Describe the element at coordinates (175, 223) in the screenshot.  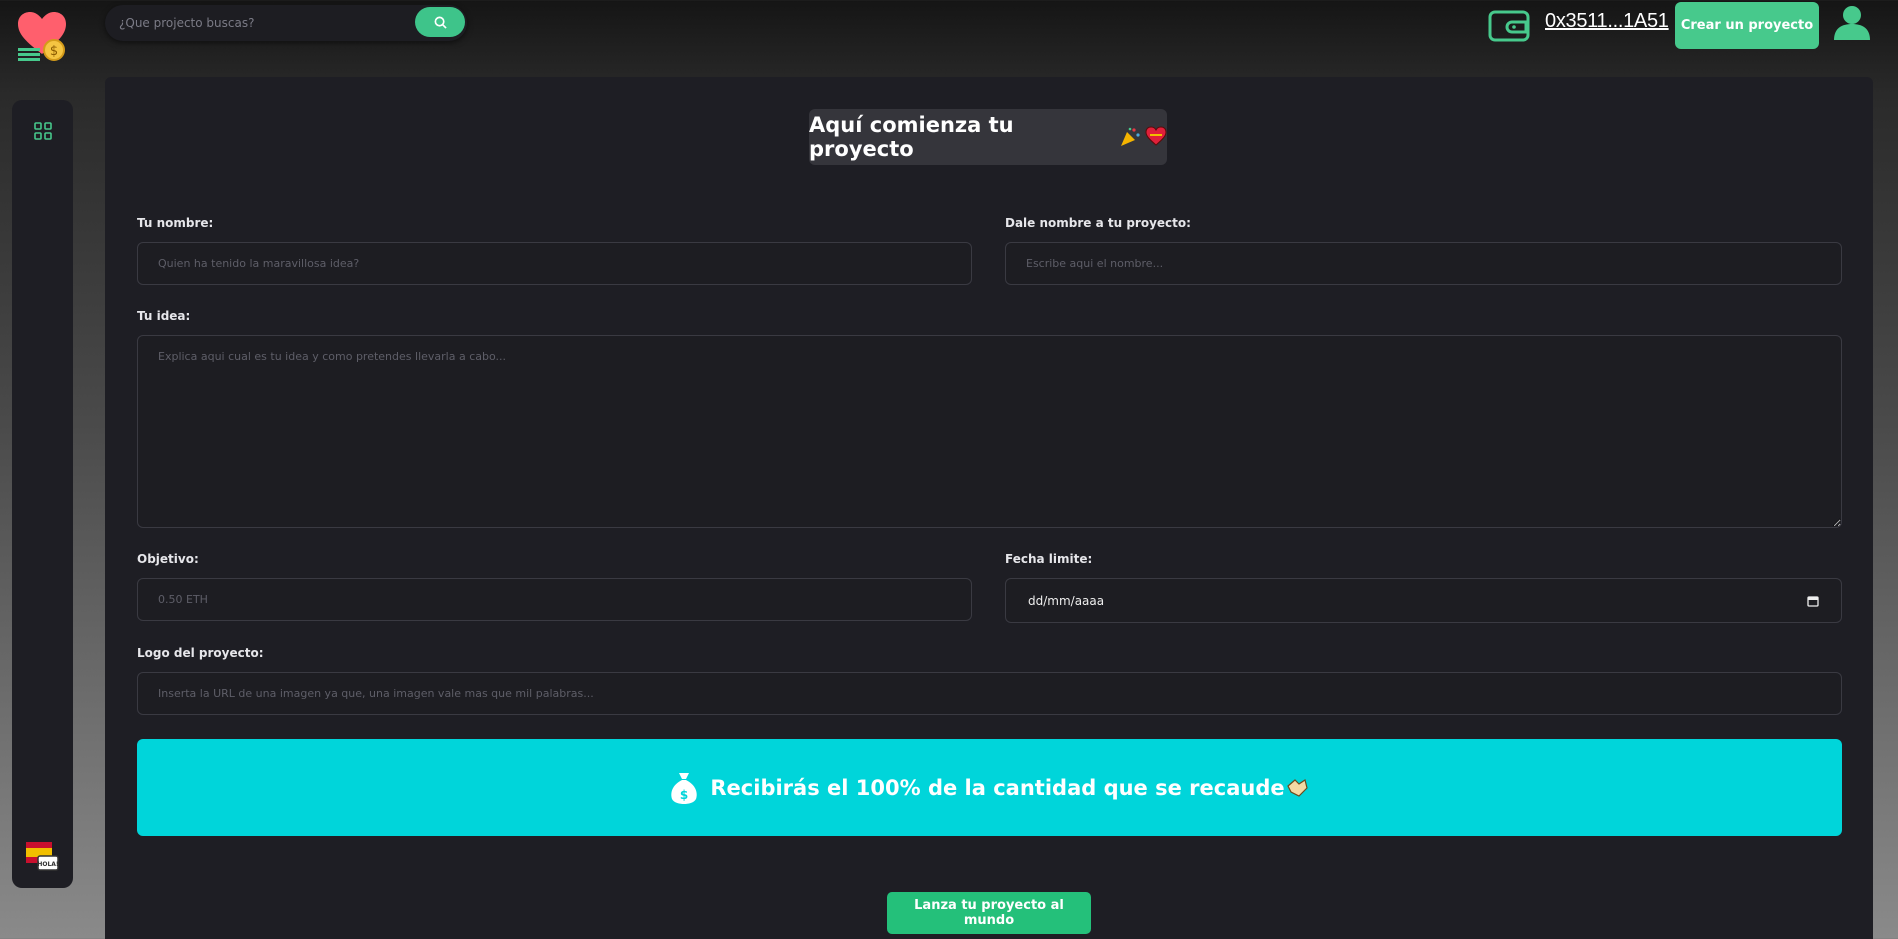
I see `name-label: Tu nombre:` at that location.